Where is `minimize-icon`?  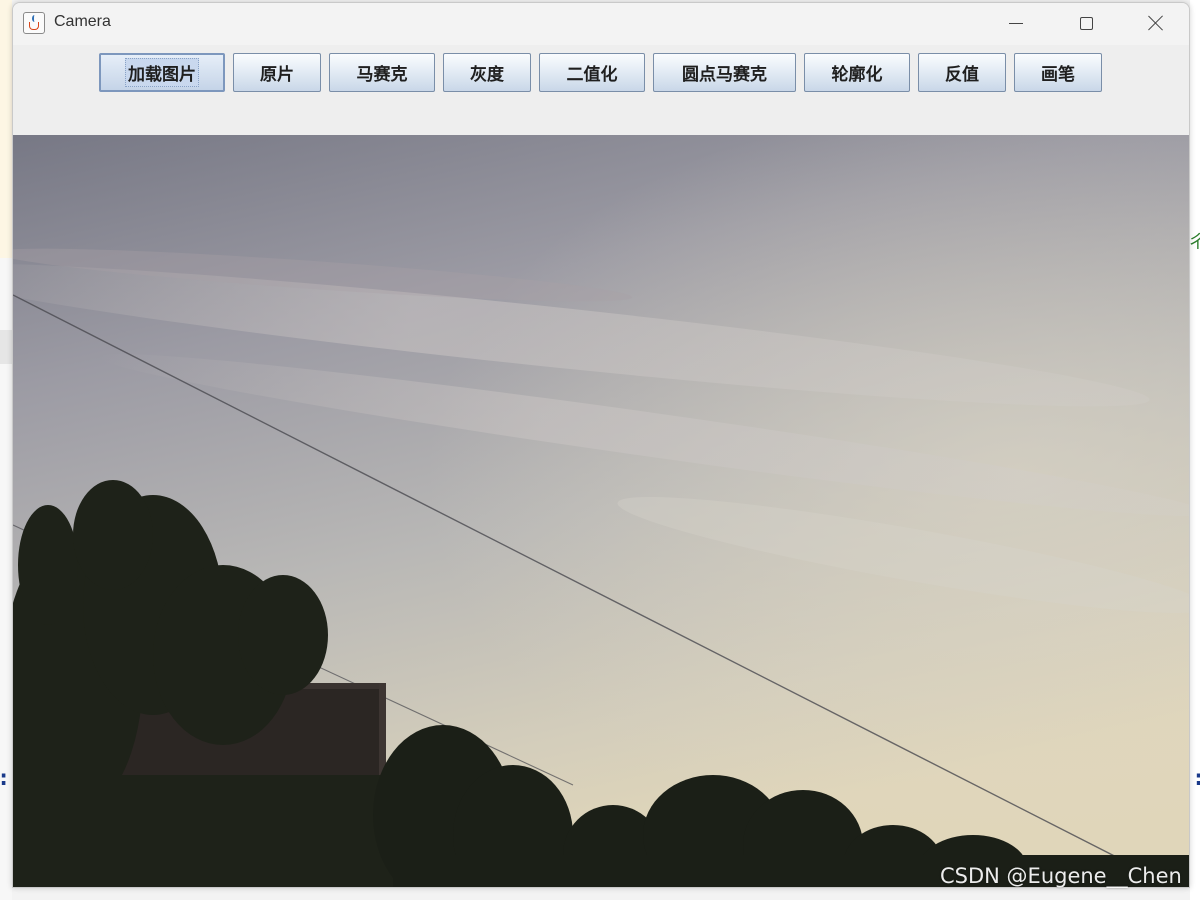 minimize-icon is located at coordinates (1016, 23).